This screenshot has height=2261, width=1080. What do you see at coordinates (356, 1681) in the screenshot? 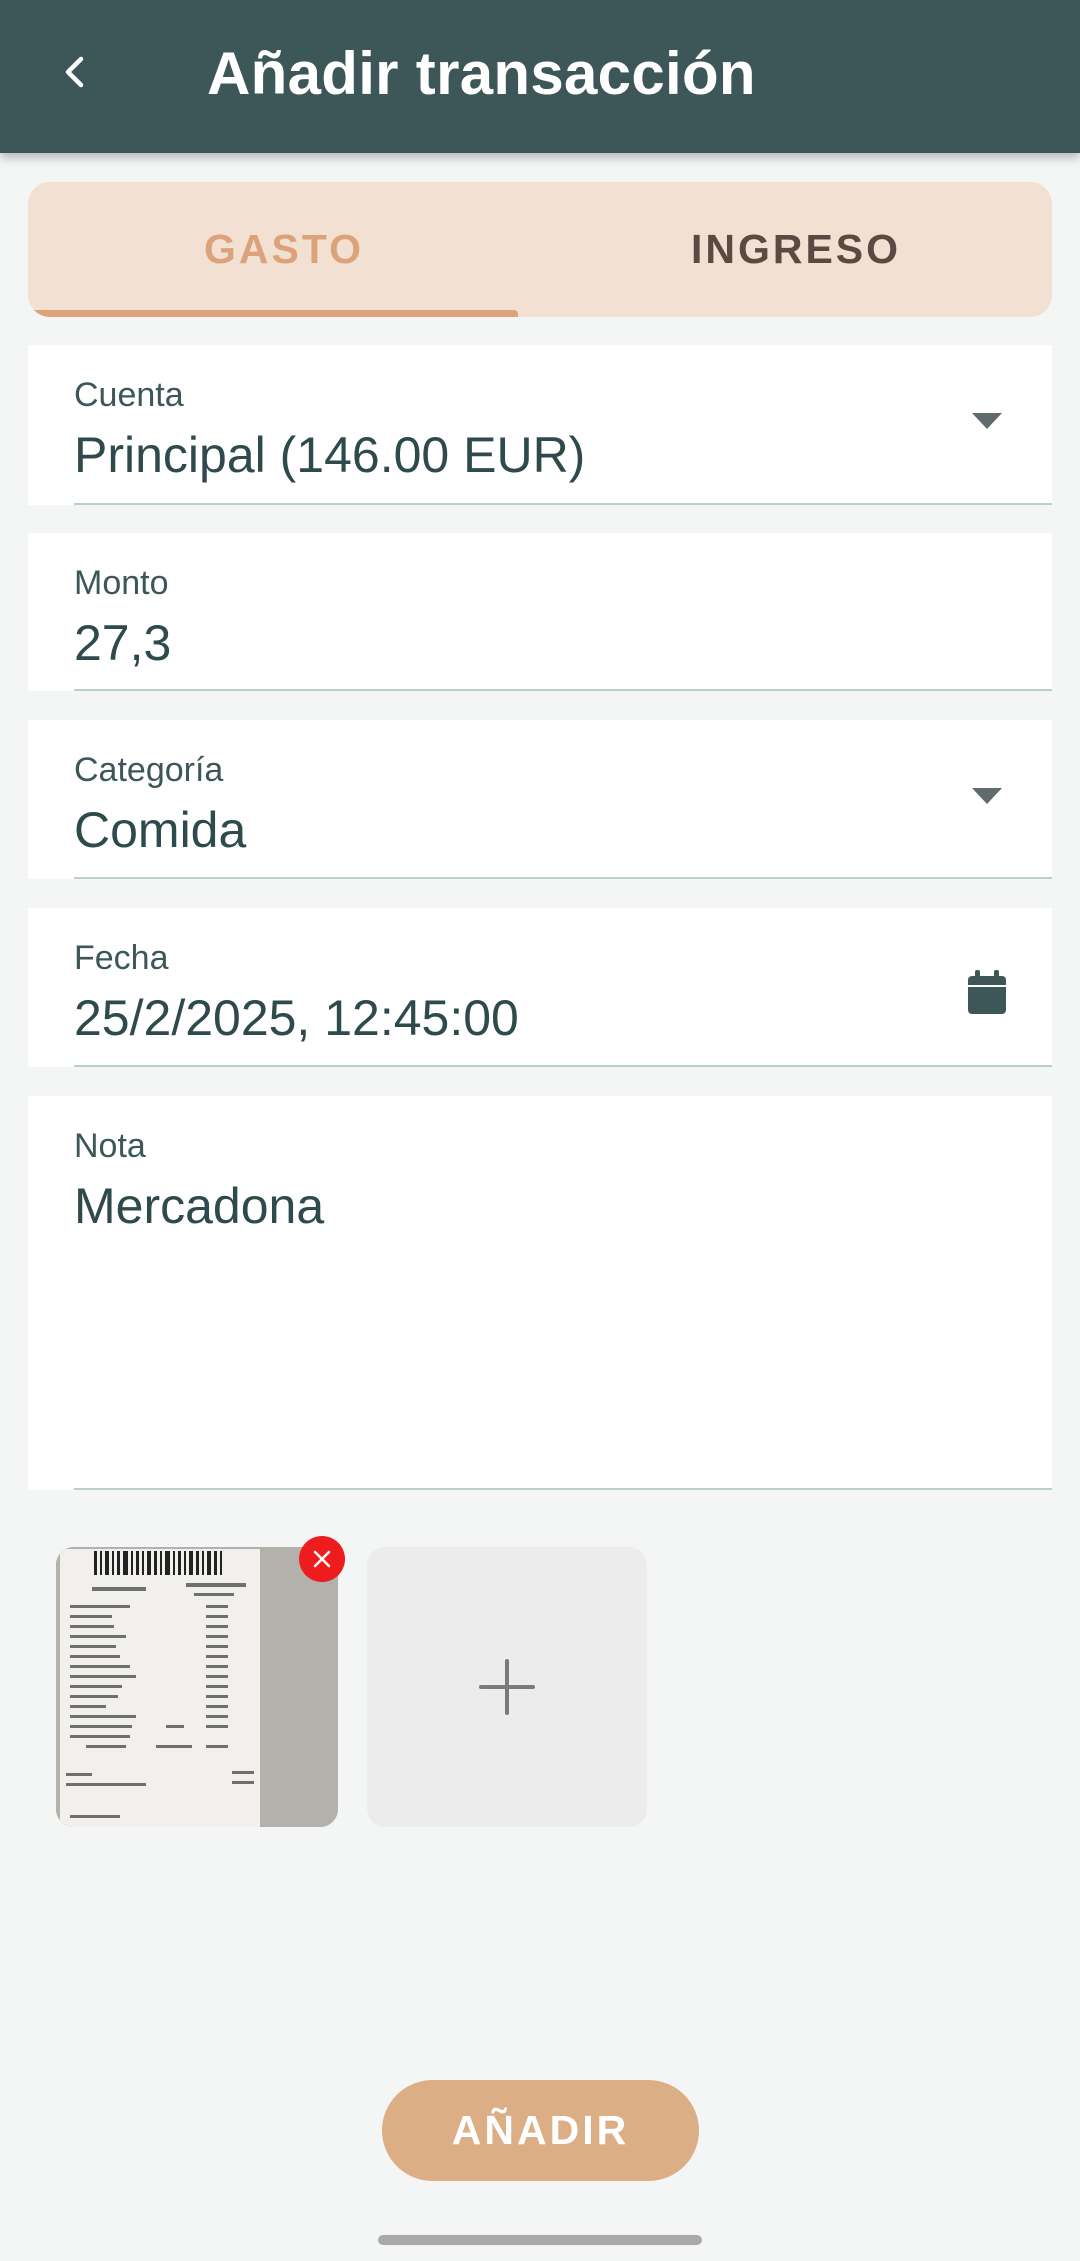
I see `attachments-row` at bounding box center [356, 1681].